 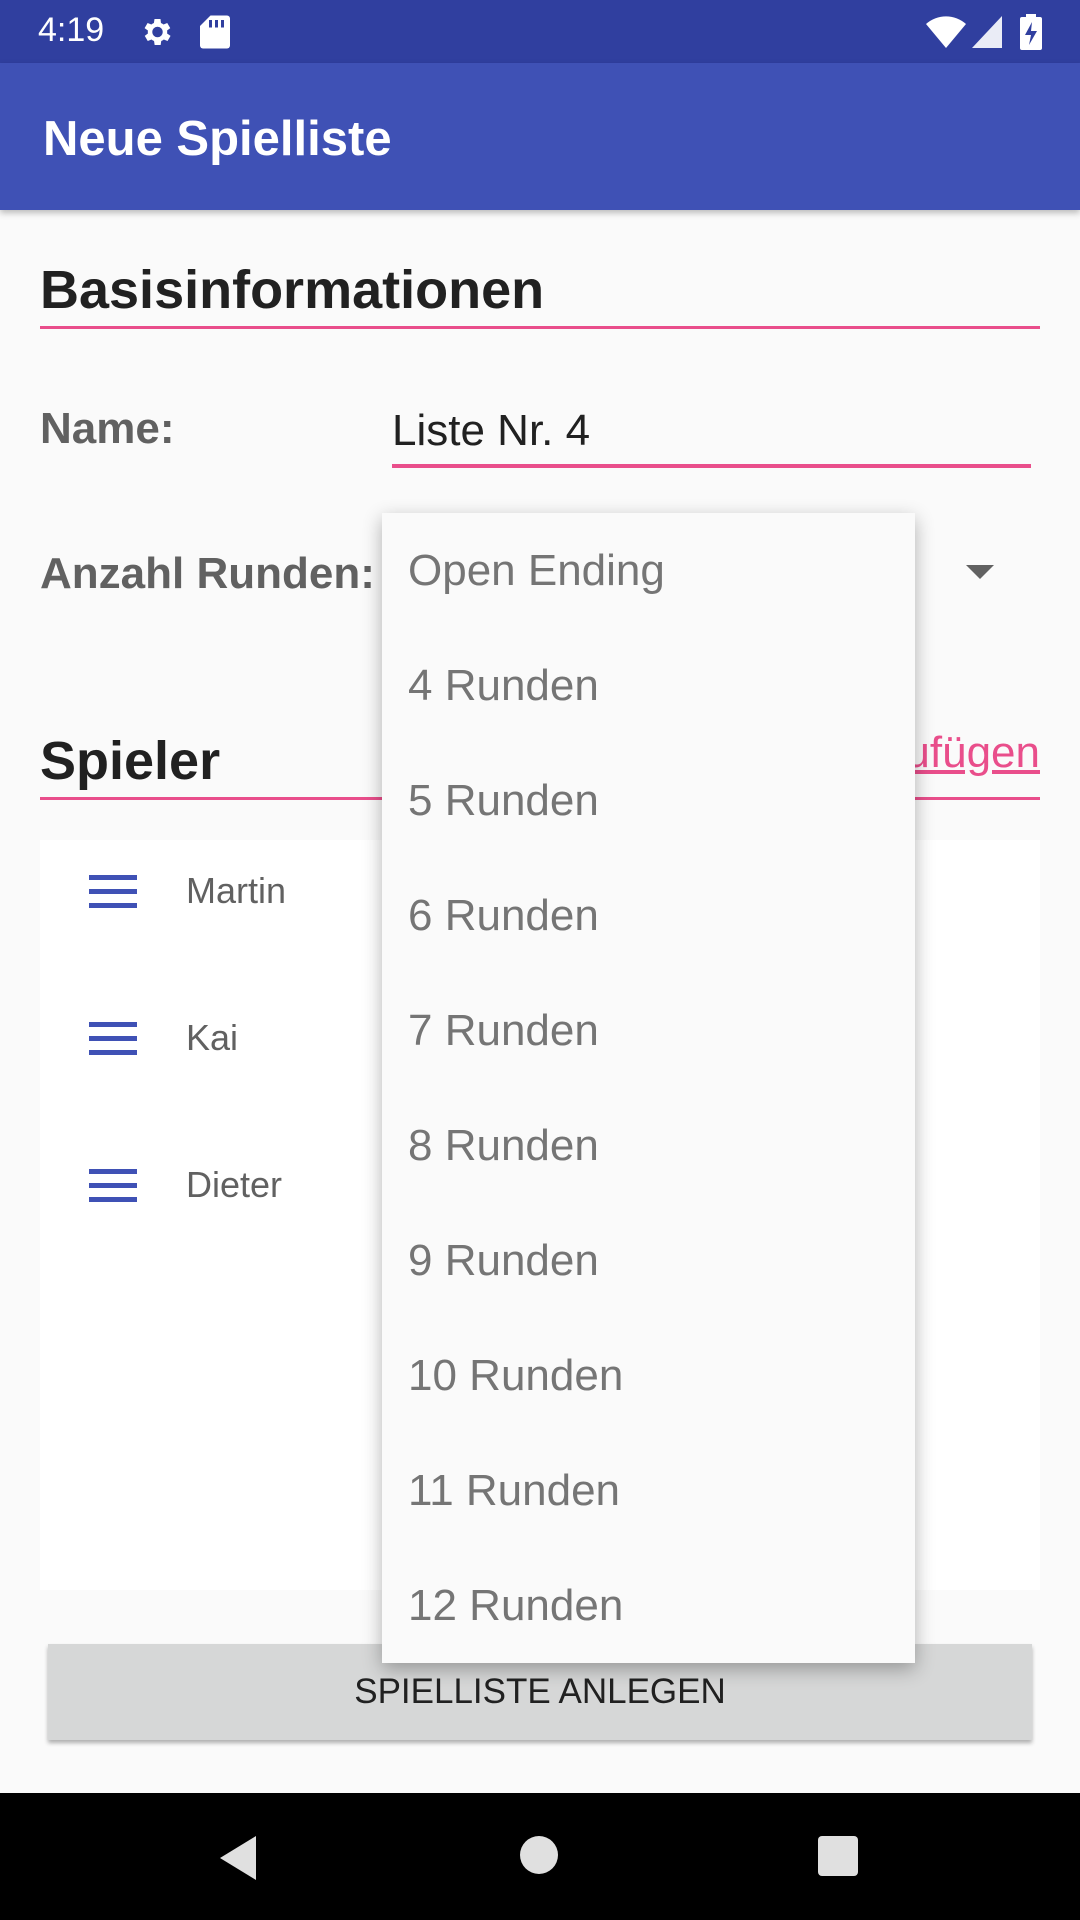 What do you see at coordinates (71, 30) in the screenshot?
I see `status-time: 4:19` at bounding box center [71, 30].